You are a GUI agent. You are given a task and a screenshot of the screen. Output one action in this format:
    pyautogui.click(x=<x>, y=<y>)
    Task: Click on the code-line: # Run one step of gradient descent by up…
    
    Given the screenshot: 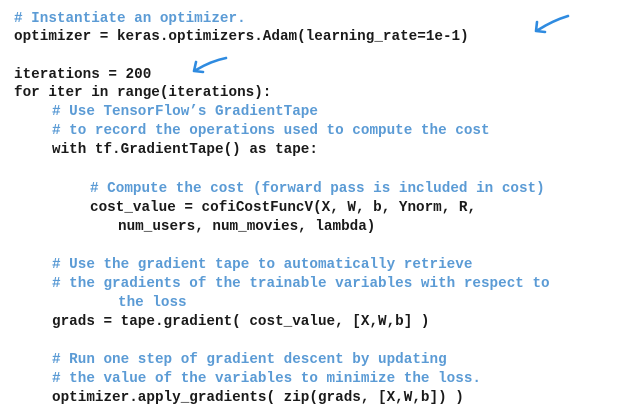 What is the action you would take?
    pyautogui.click(x=249, y=360)
    